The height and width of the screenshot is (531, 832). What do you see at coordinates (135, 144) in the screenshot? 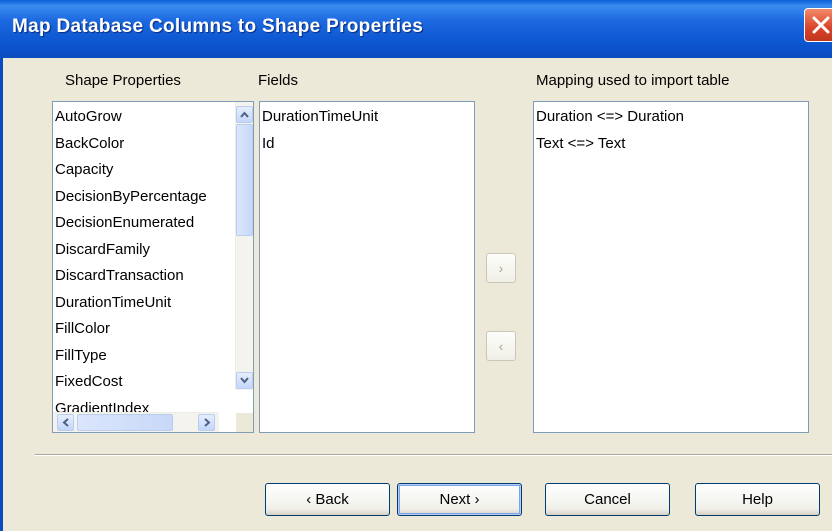
I see `list-item: BackColor` at bounding box center [135, 144].